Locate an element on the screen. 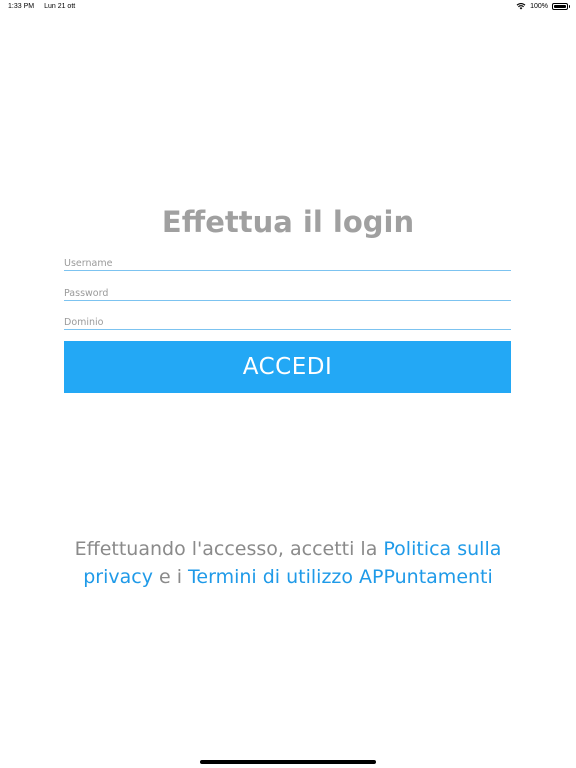 The width and height of the screenshot is (576, 768). domain-input is located at coordinates (287, 321).